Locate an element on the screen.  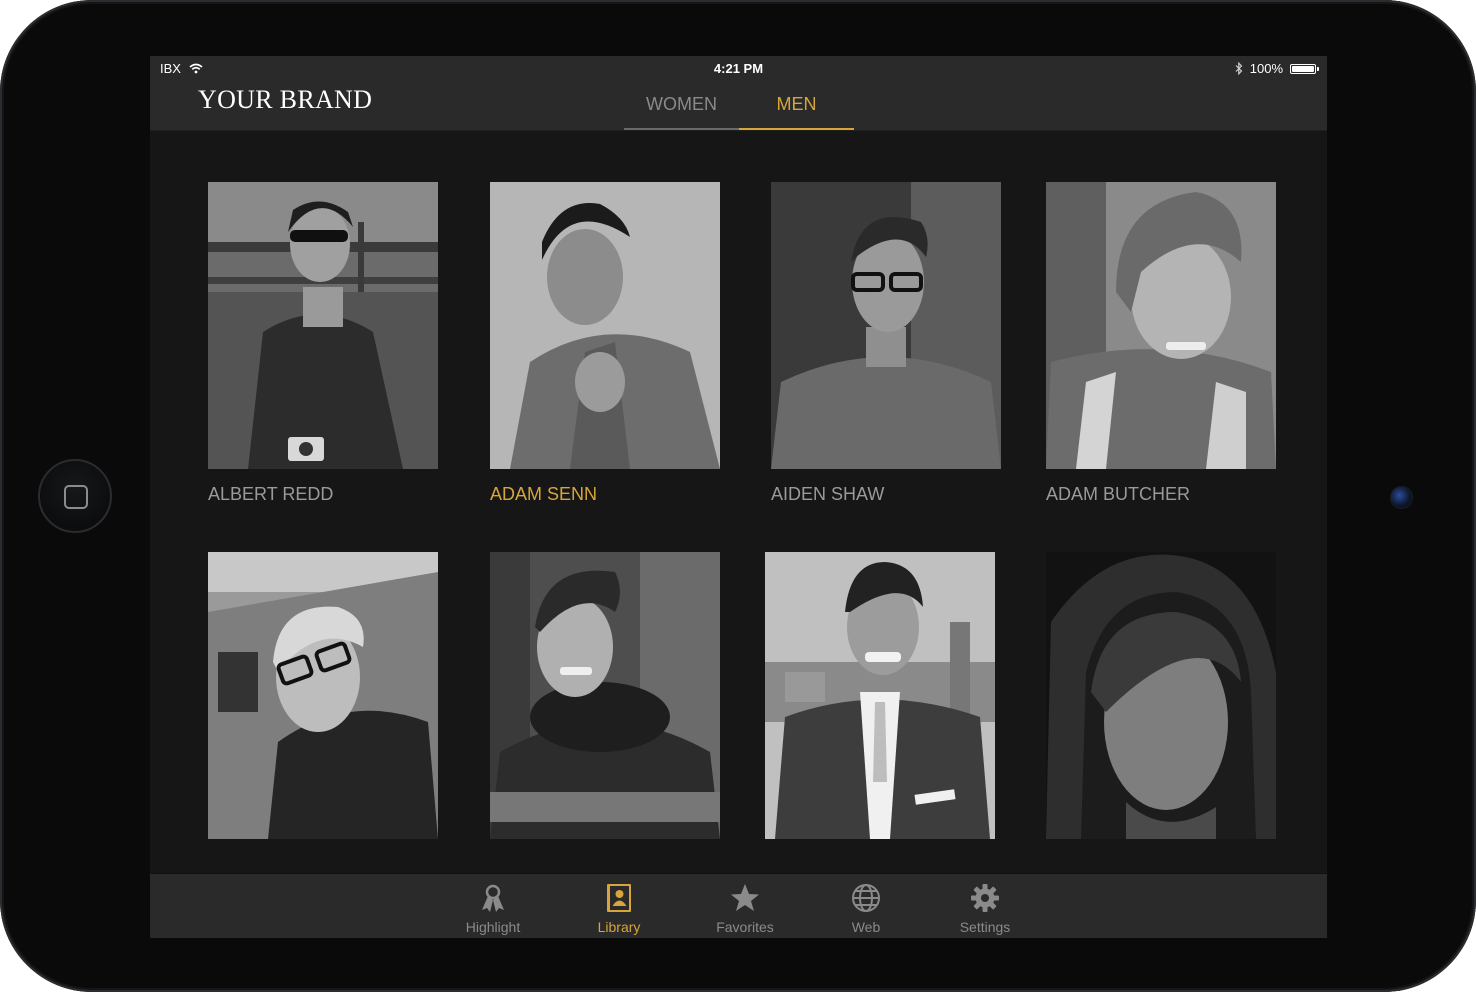
status-bar-right: 100% is located at coordinates (1277, 68).